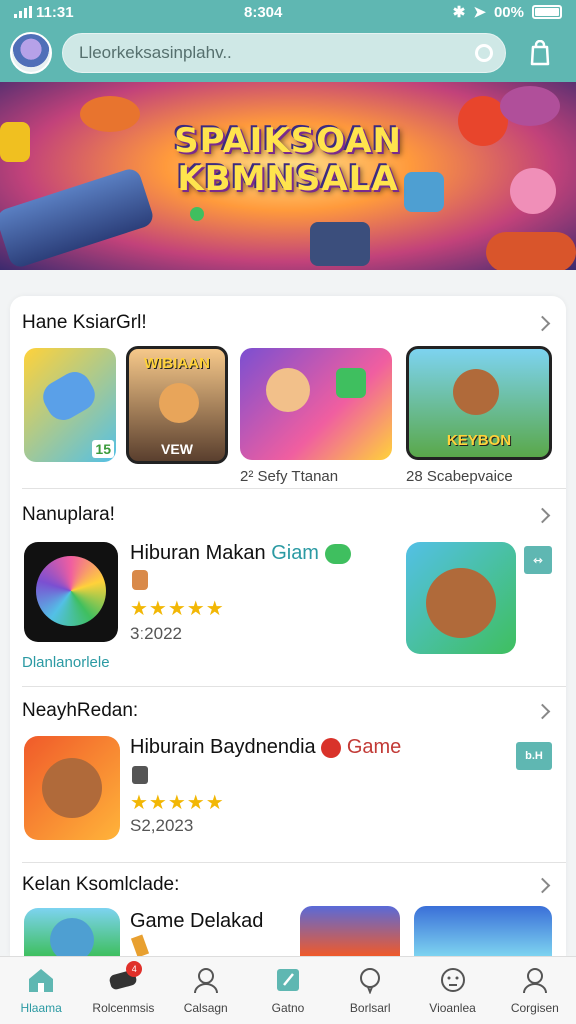  What do you see at coordinates (41, 980) in the screenshot?
I see `home-icon` at bounding box center [41, 980].